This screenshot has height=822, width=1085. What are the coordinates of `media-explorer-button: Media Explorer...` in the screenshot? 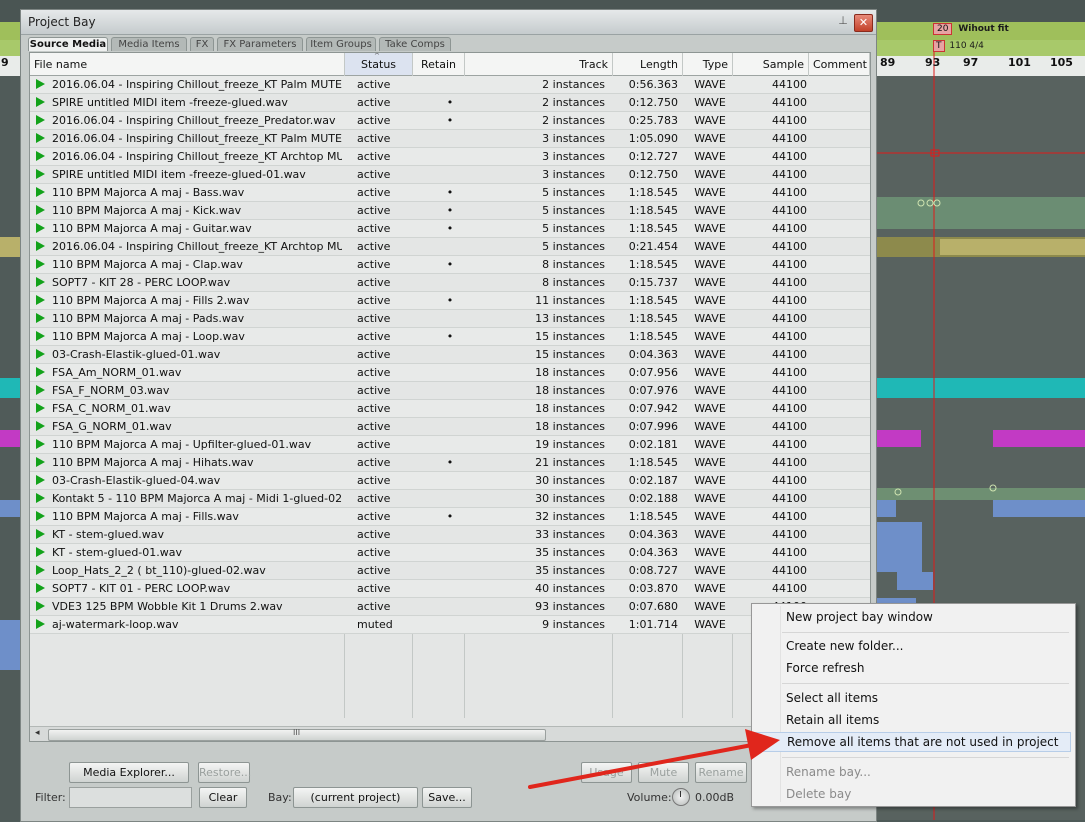 It's located at (129, 772).